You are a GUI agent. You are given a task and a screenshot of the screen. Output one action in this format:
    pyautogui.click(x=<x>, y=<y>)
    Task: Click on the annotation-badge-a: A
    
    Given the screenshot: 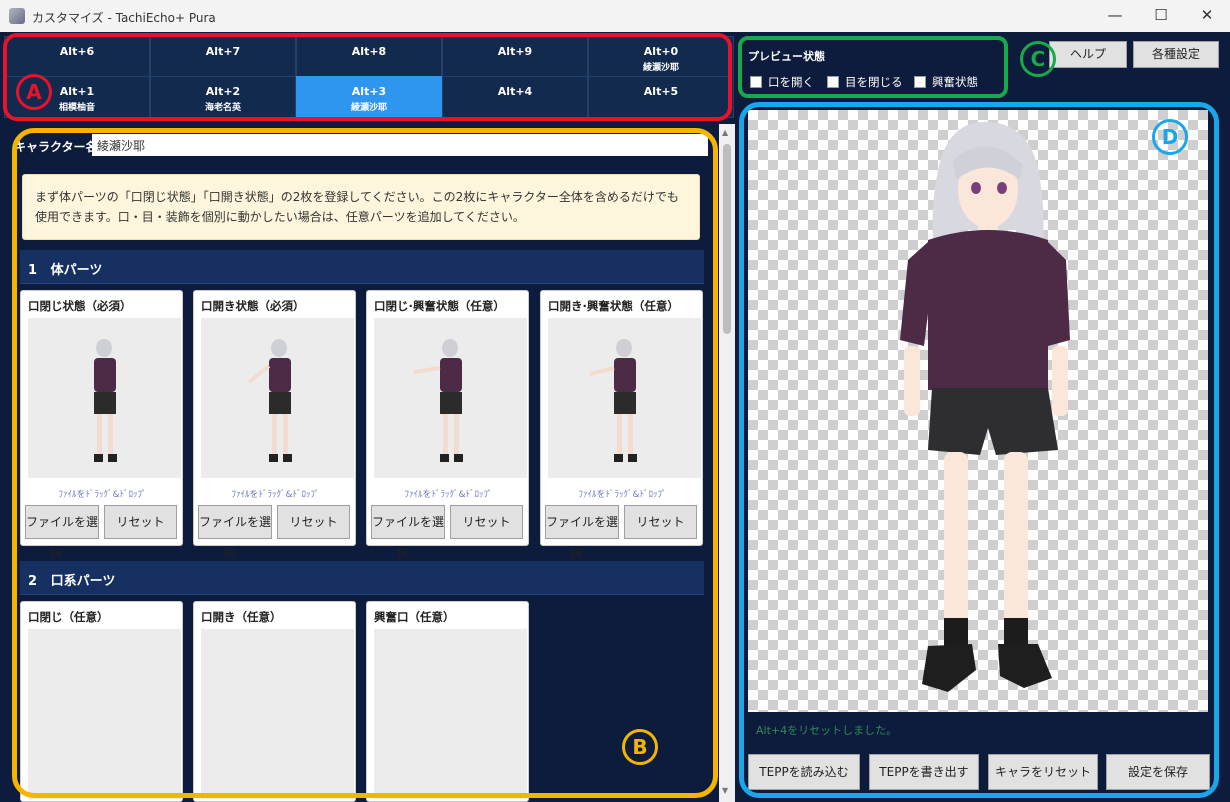 What is the action you would take?
    pyautogui.click(x=34, y=92)
    